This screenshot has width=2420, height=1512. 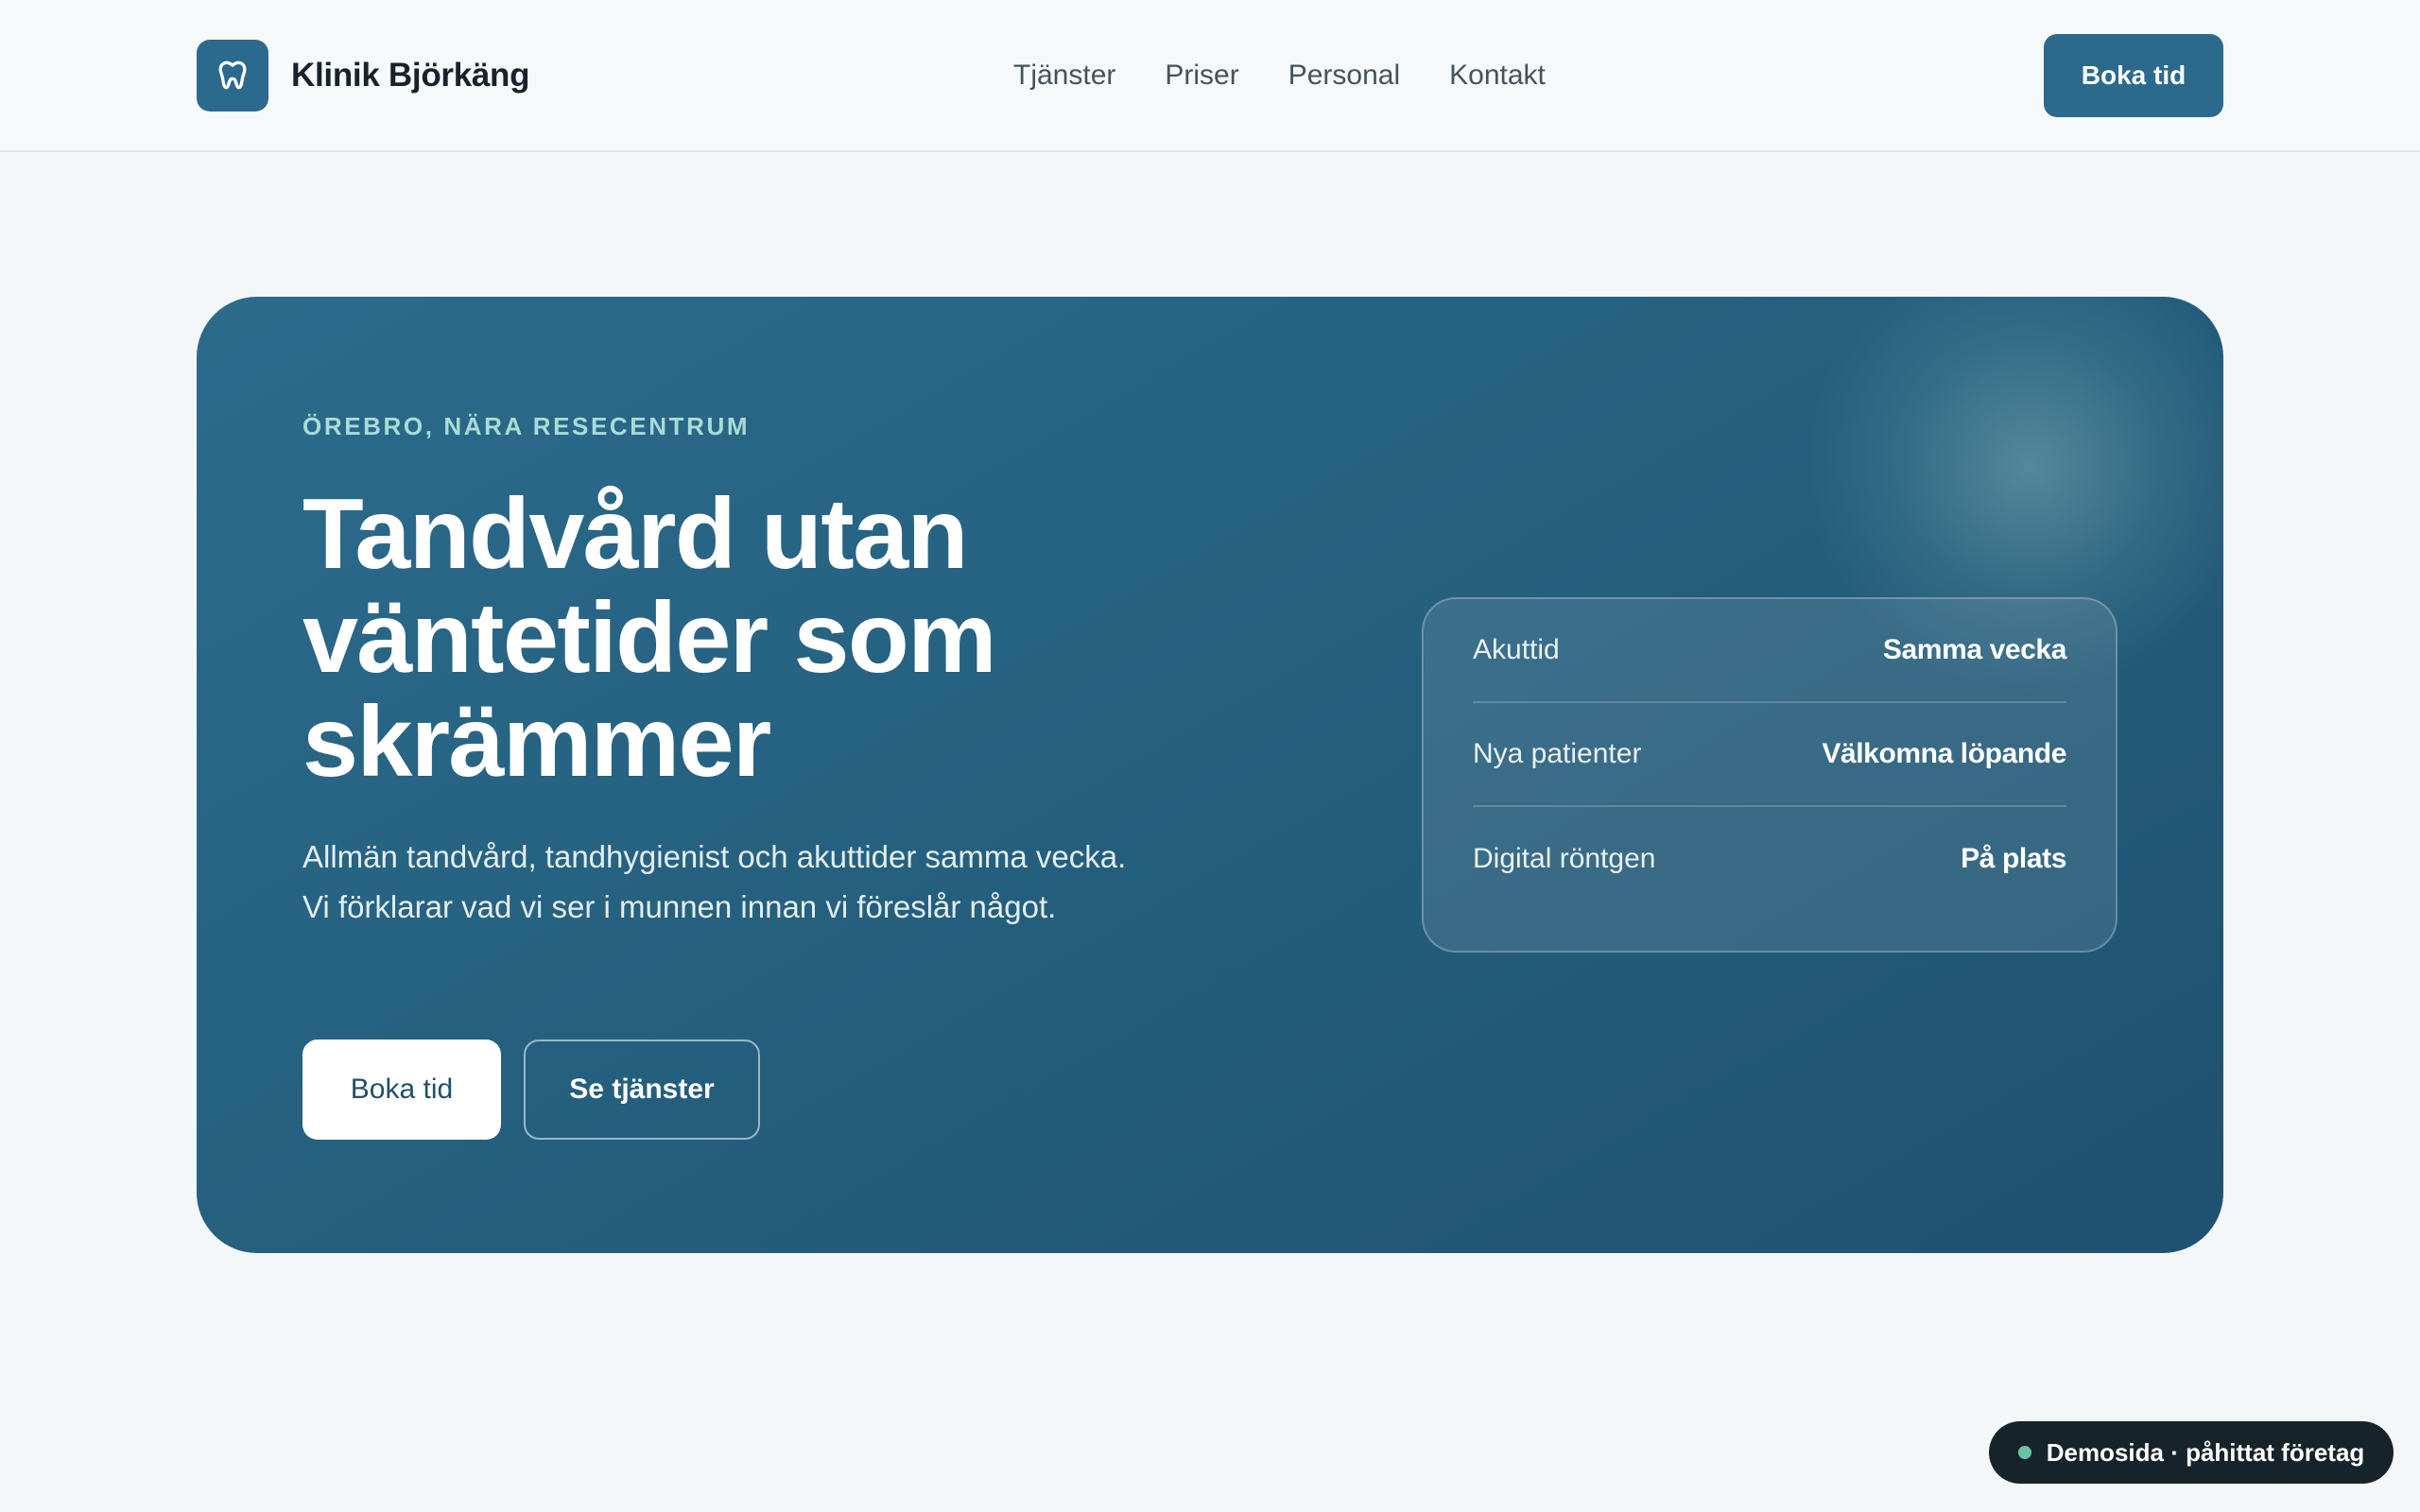 I want to click on nav-item-priser: Priser, so click(x=1201, y=76).